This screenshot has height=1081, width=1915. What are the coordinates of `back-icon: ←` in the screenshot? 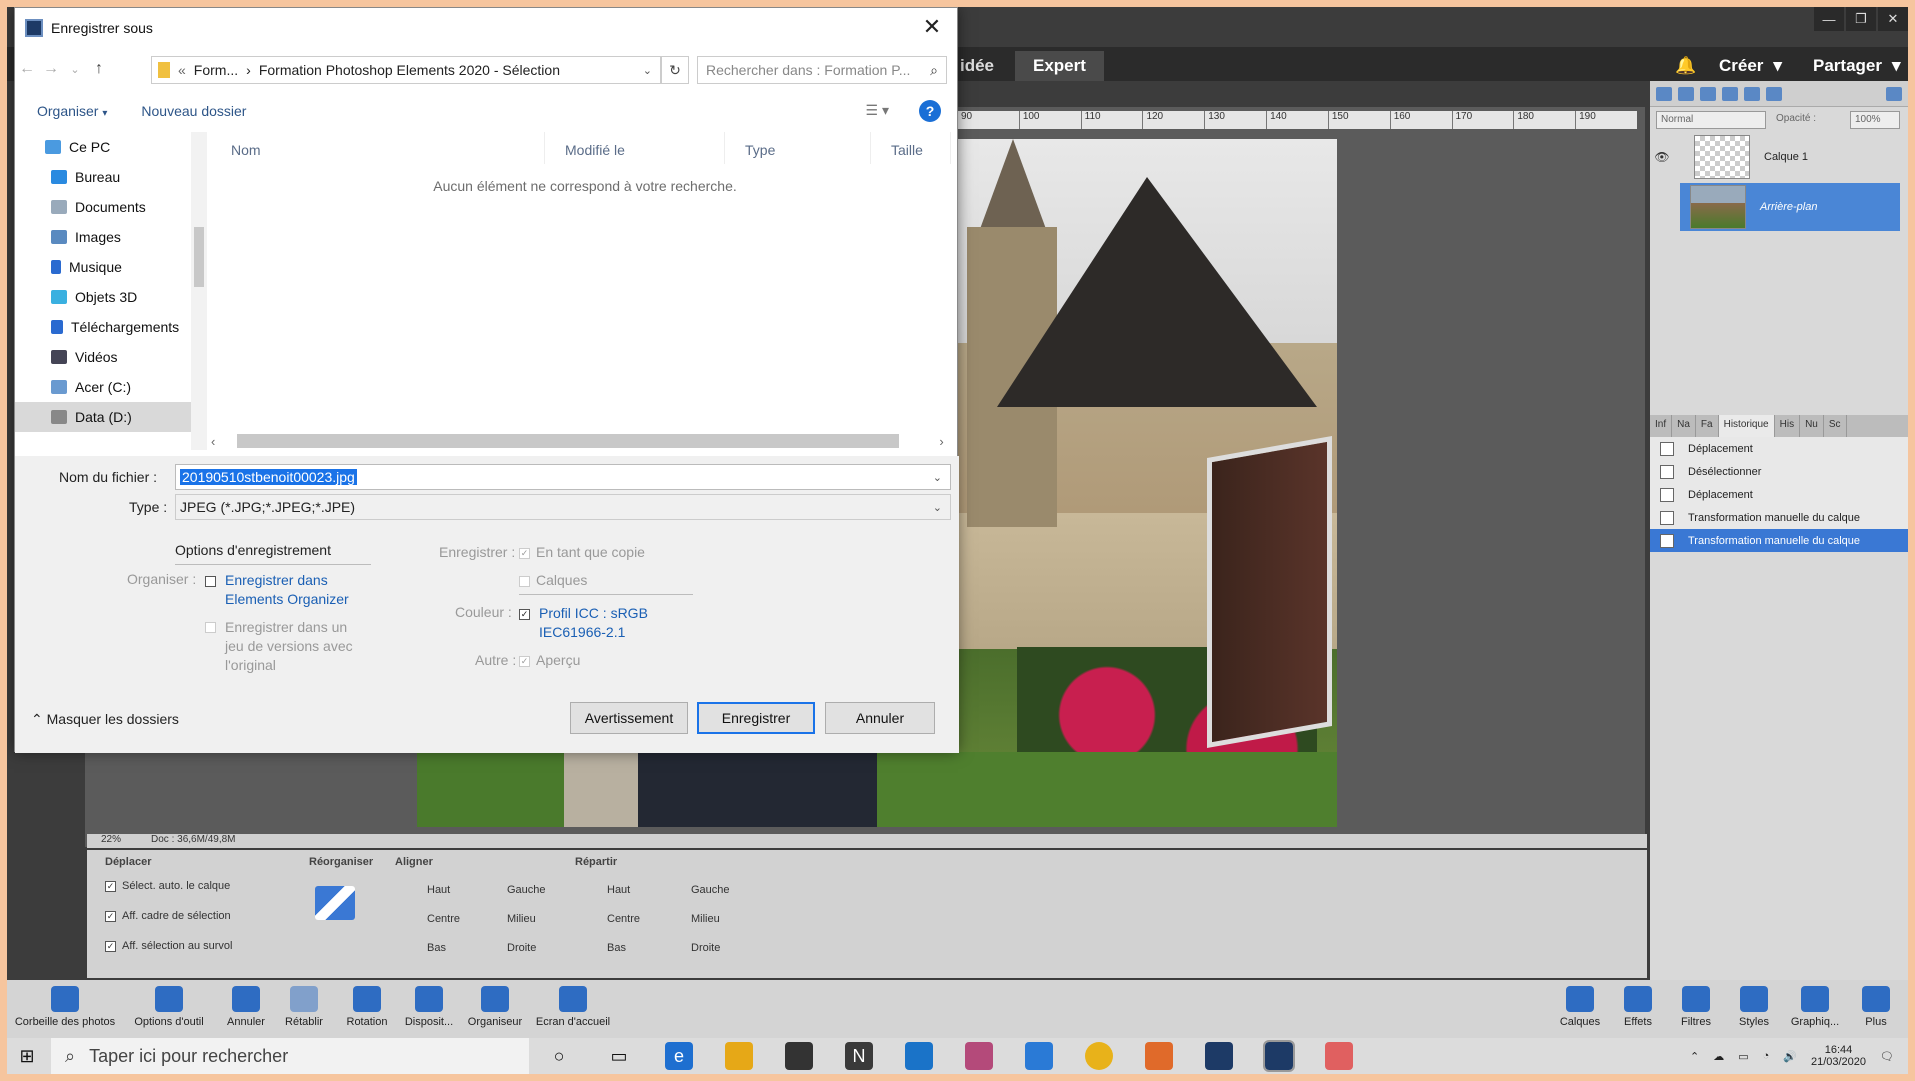 It's located at (27, 69).